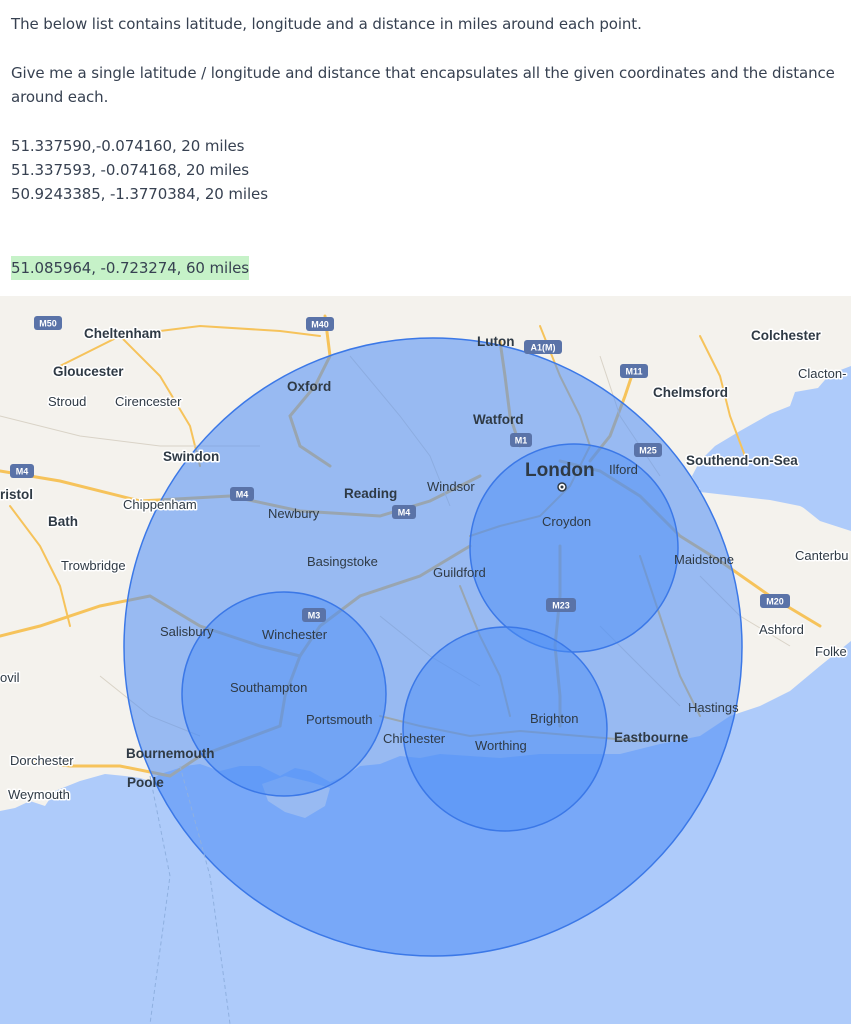  I want to click on place-label: Chippenham, so click(160, 504).